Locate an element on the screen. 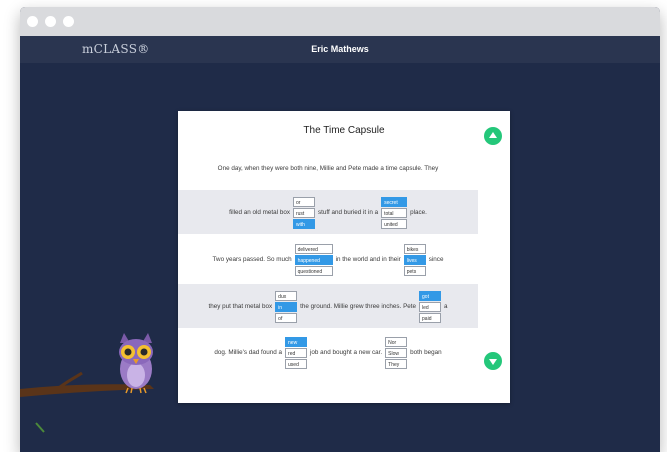 The height and width of the screenshot is (452, 667). passage-text: since is located at coordinates (436, 259).